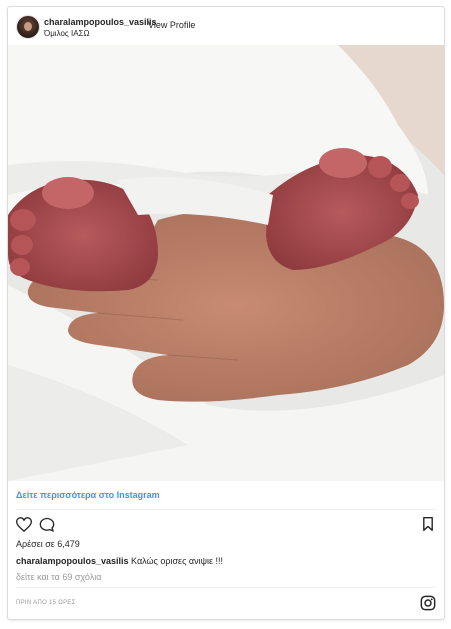 This screenshot has height=629, width=451. Describe the element at coordinates (24, 527) in the screenshot. I see `heart-icon` at that location.